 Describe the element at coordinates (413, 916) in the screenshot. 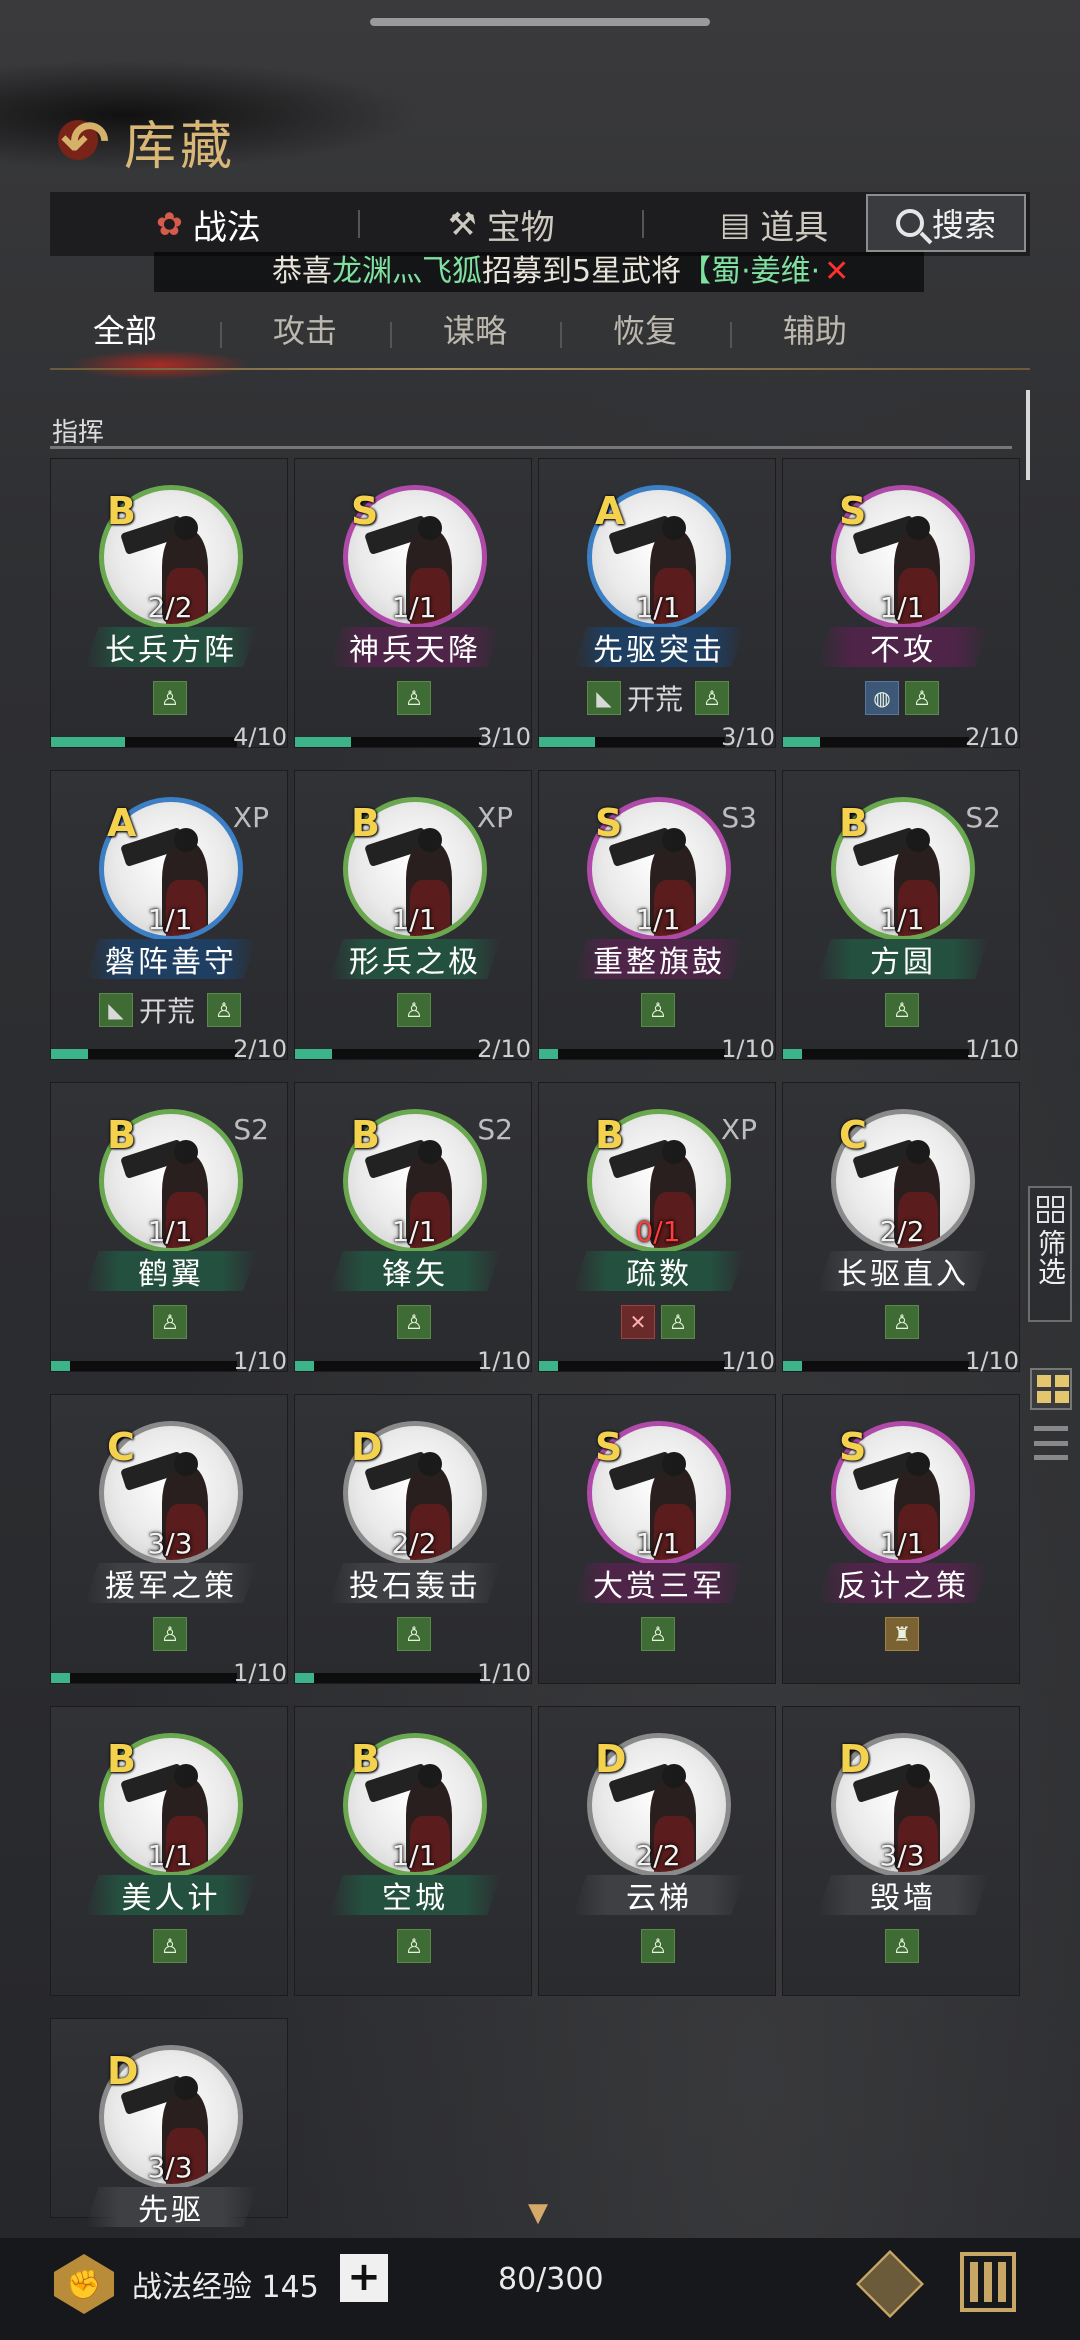

I see `tactic-card: B XP 1/1 形兵之极 ♙ 2/10` at that location.